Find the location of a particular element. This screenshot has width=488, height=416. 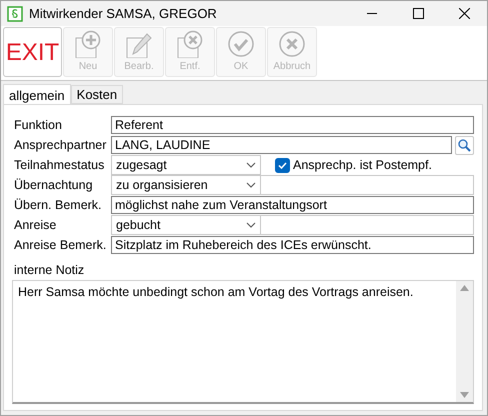

field-label: Anreise Bemerk. is located at coordinates (60, 245).